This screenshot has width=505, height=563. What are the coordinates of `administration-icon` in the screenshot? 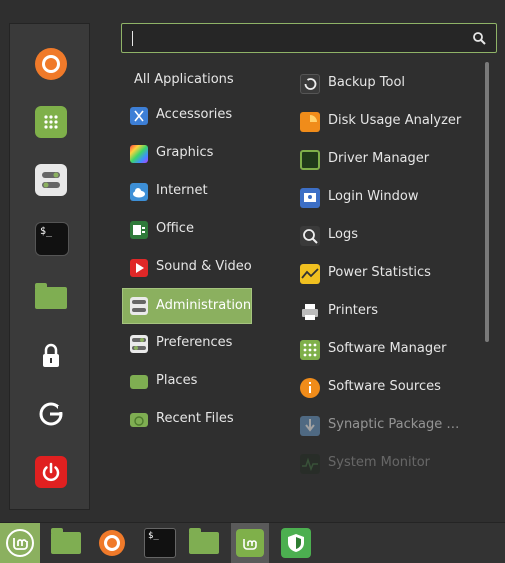 It's located at (139, 306).